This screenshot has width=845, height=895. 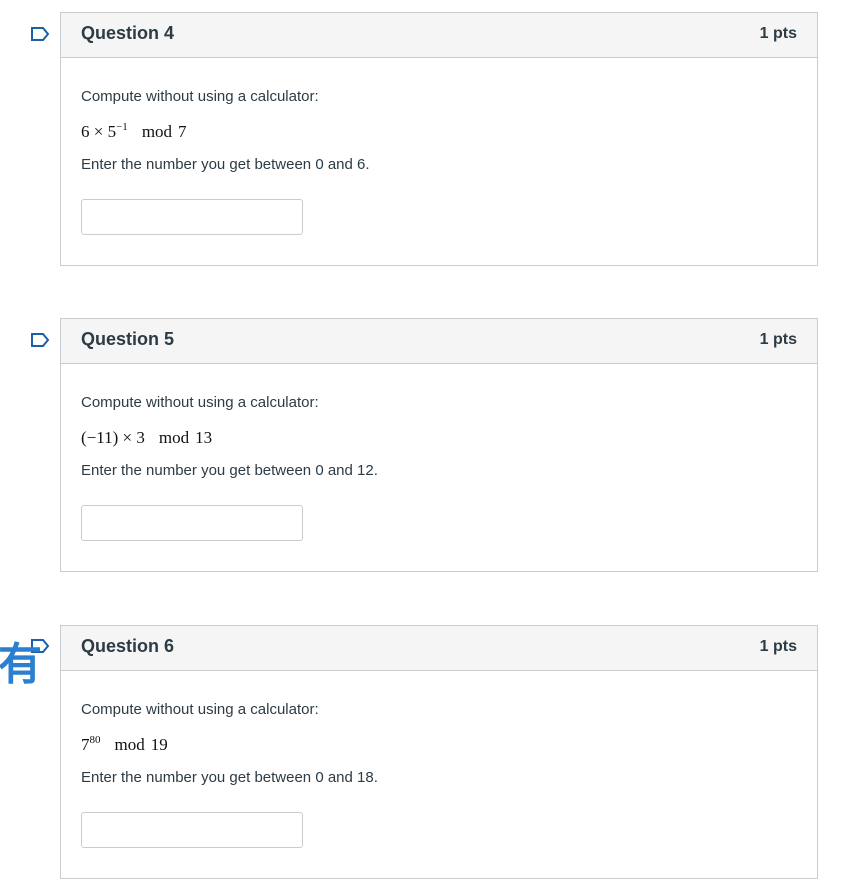 What do you see at coordinates (128, 33) in the screenshot?
I see `question-title: Question 4` at bounding box center [128, 33].